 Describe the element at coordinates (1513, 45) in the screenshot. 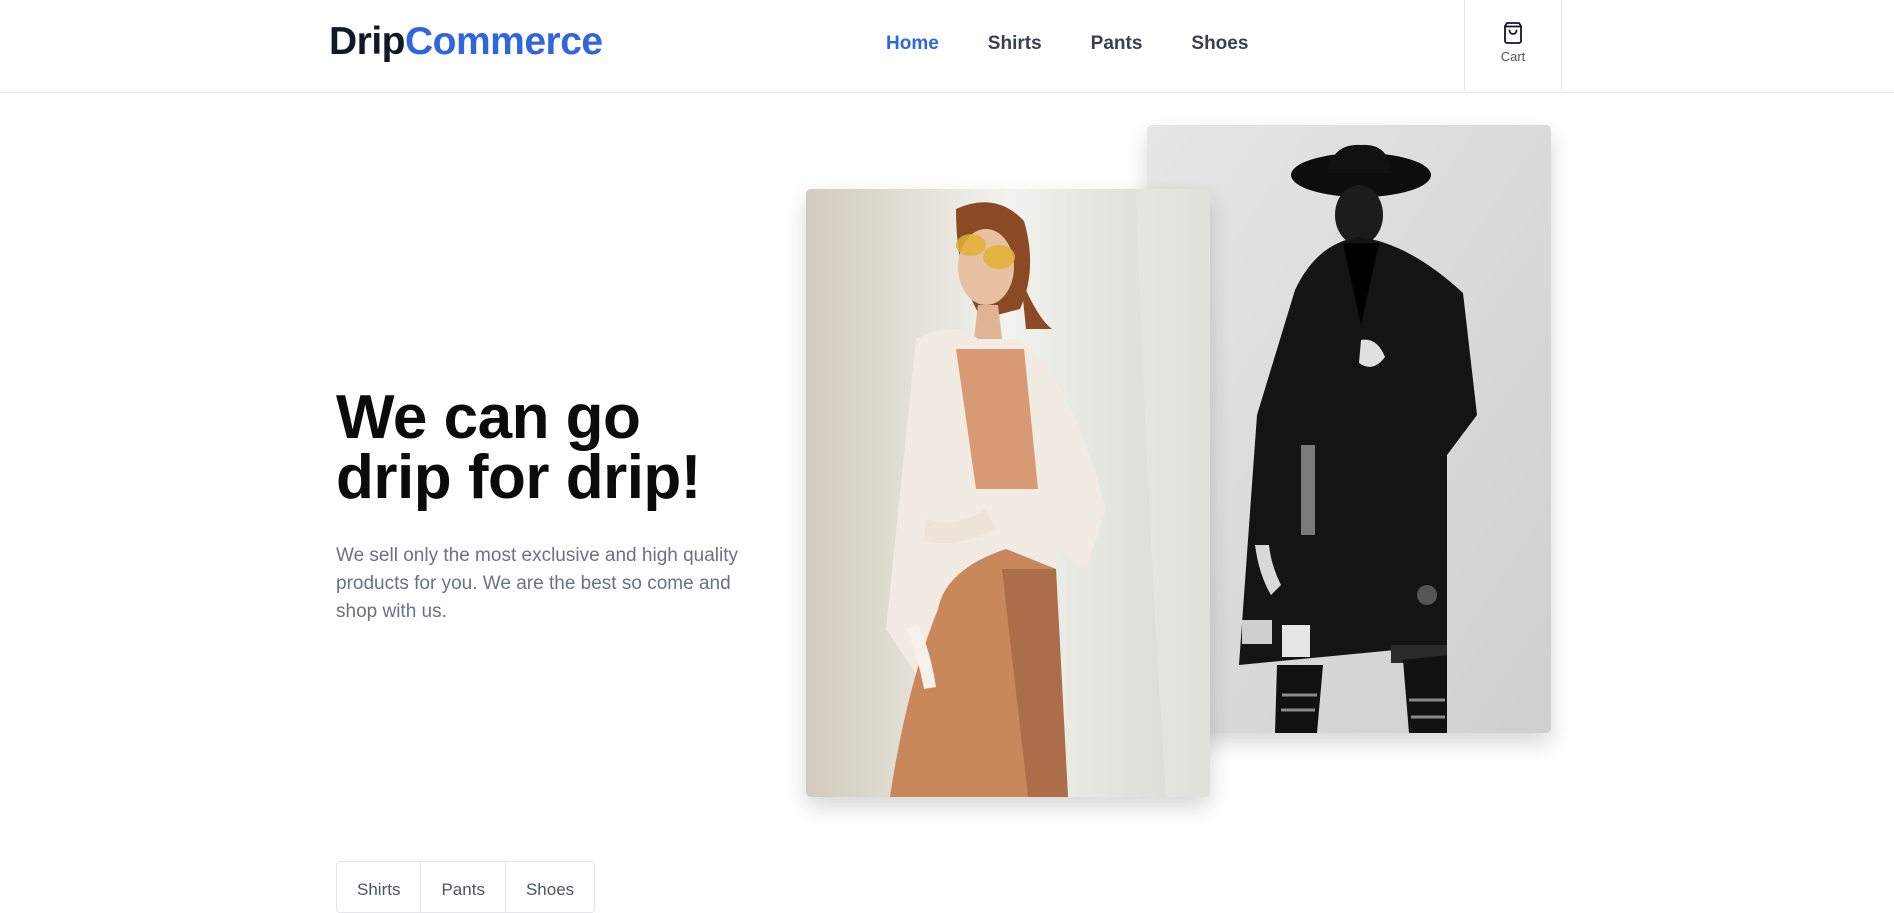

I see `cart-button: Cart` at that location.